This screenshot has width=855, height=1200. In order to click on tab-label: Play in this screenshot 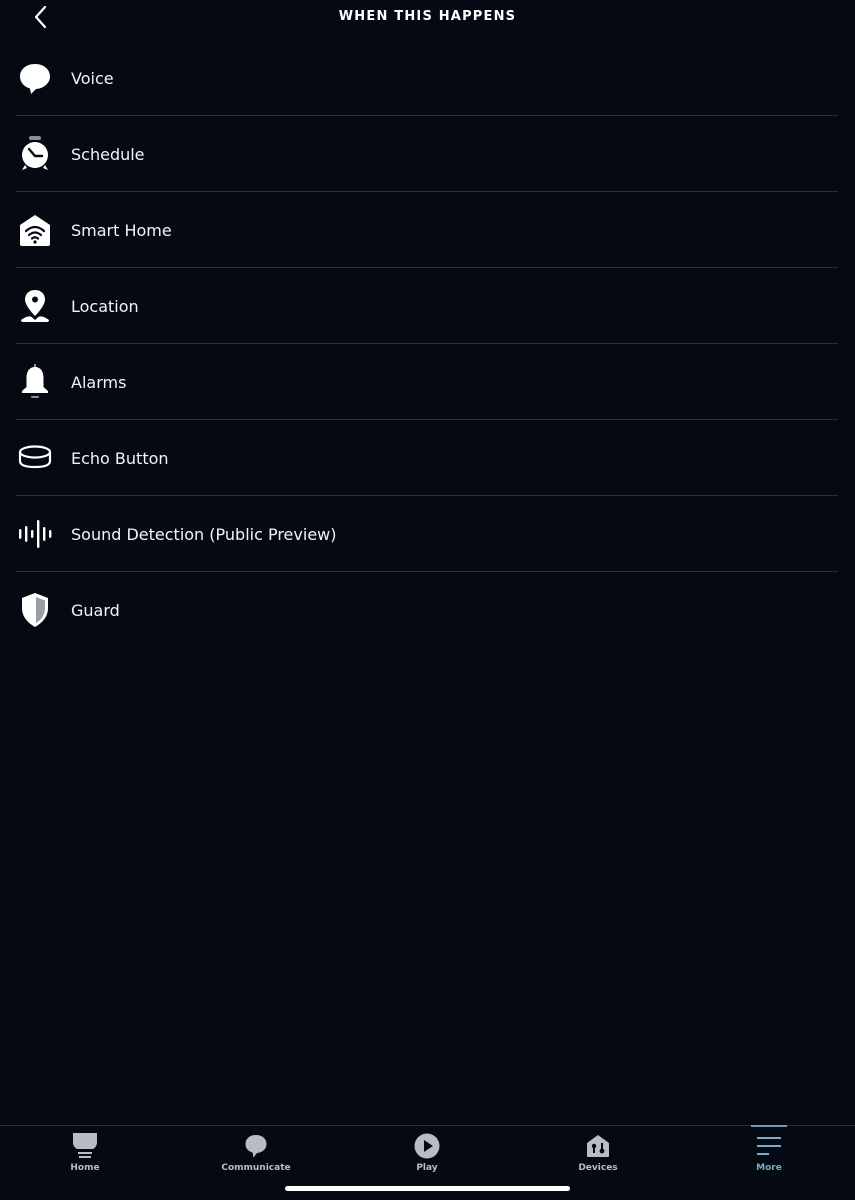, I will do `click(427, 1168)`.